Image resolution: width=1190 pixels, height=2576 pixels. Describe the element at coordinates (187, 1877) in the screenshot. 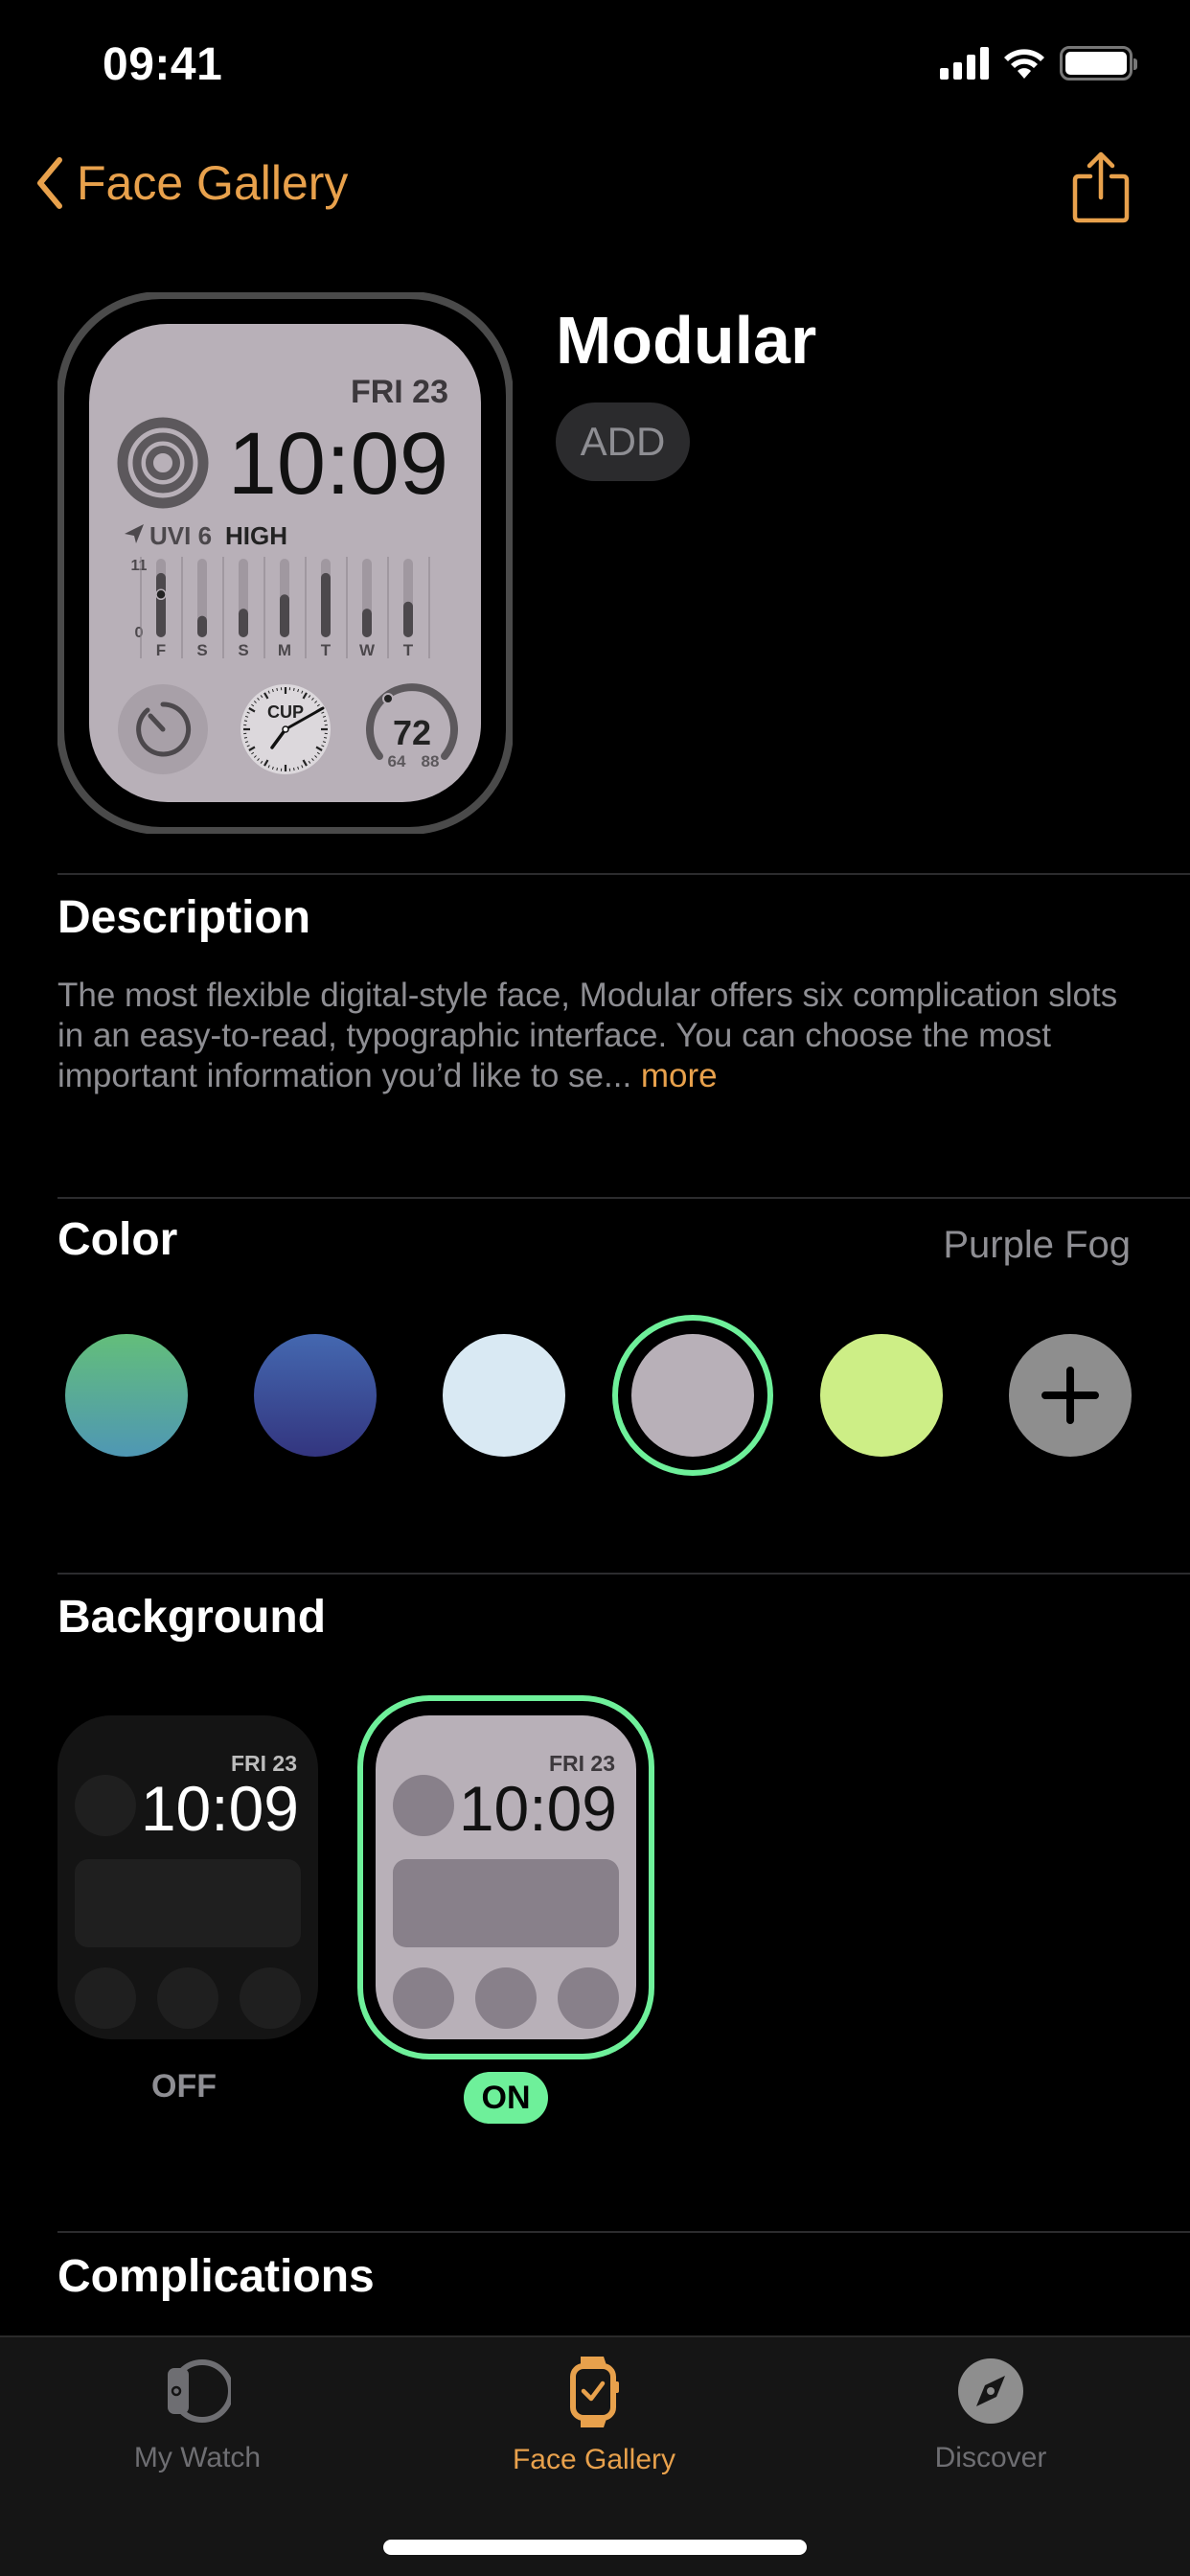

I see `background-off-option: FRI 23 10:09` at that location.